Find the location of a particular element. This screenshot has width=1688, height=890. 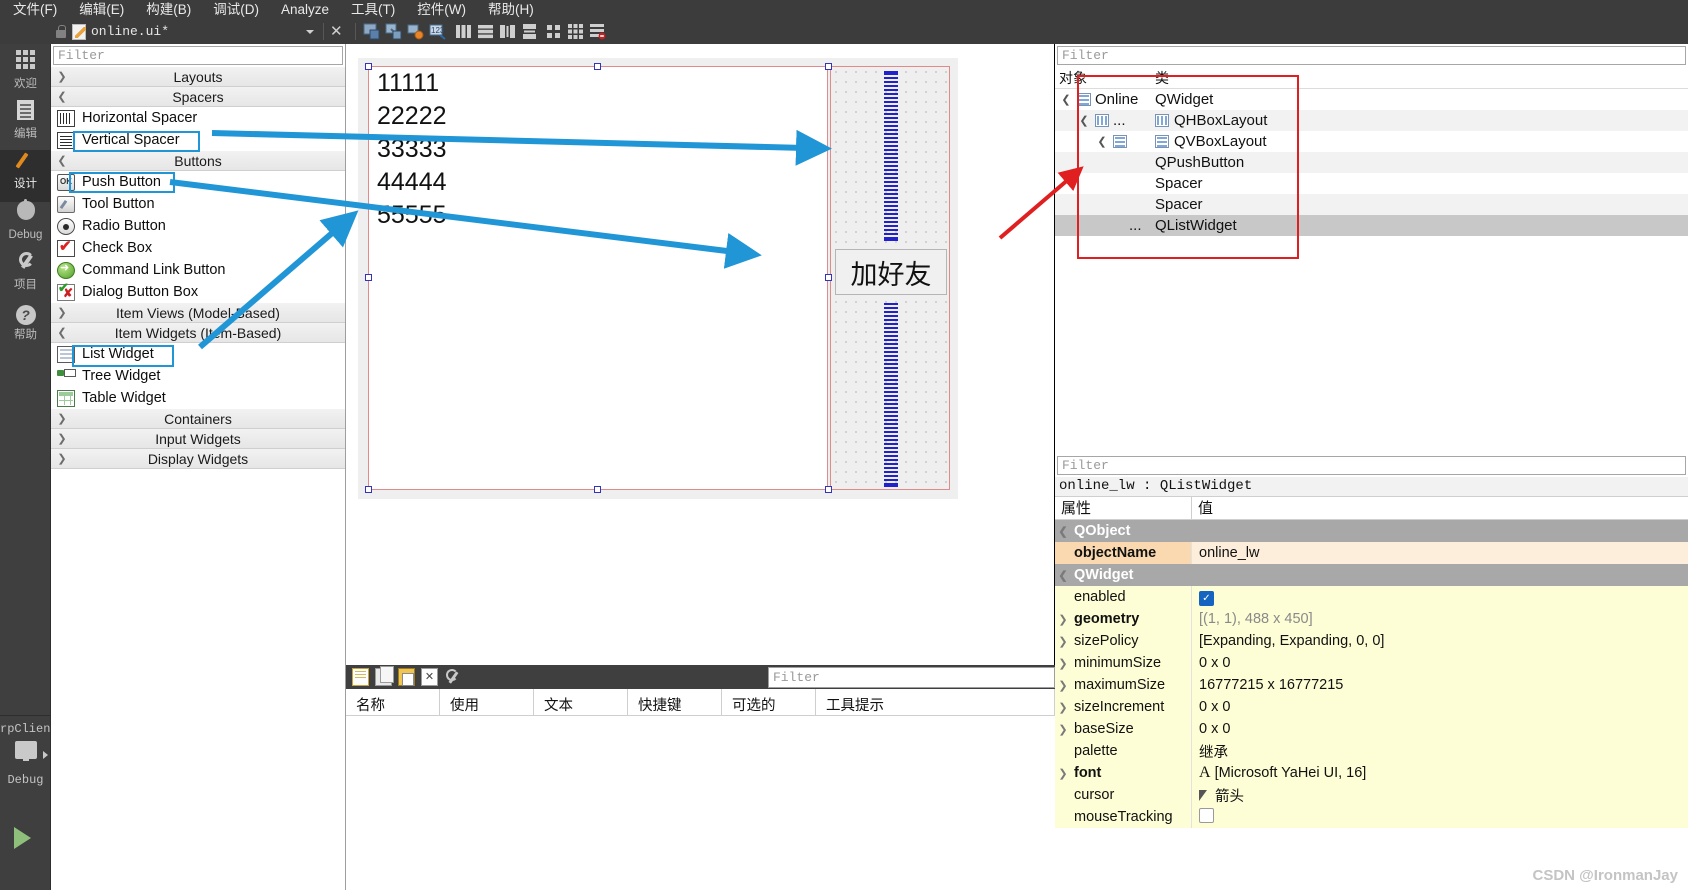

property-row-sizeincrement: ❯ sizeIncrement 0 x 0 is located at coordinates (1371, 707).